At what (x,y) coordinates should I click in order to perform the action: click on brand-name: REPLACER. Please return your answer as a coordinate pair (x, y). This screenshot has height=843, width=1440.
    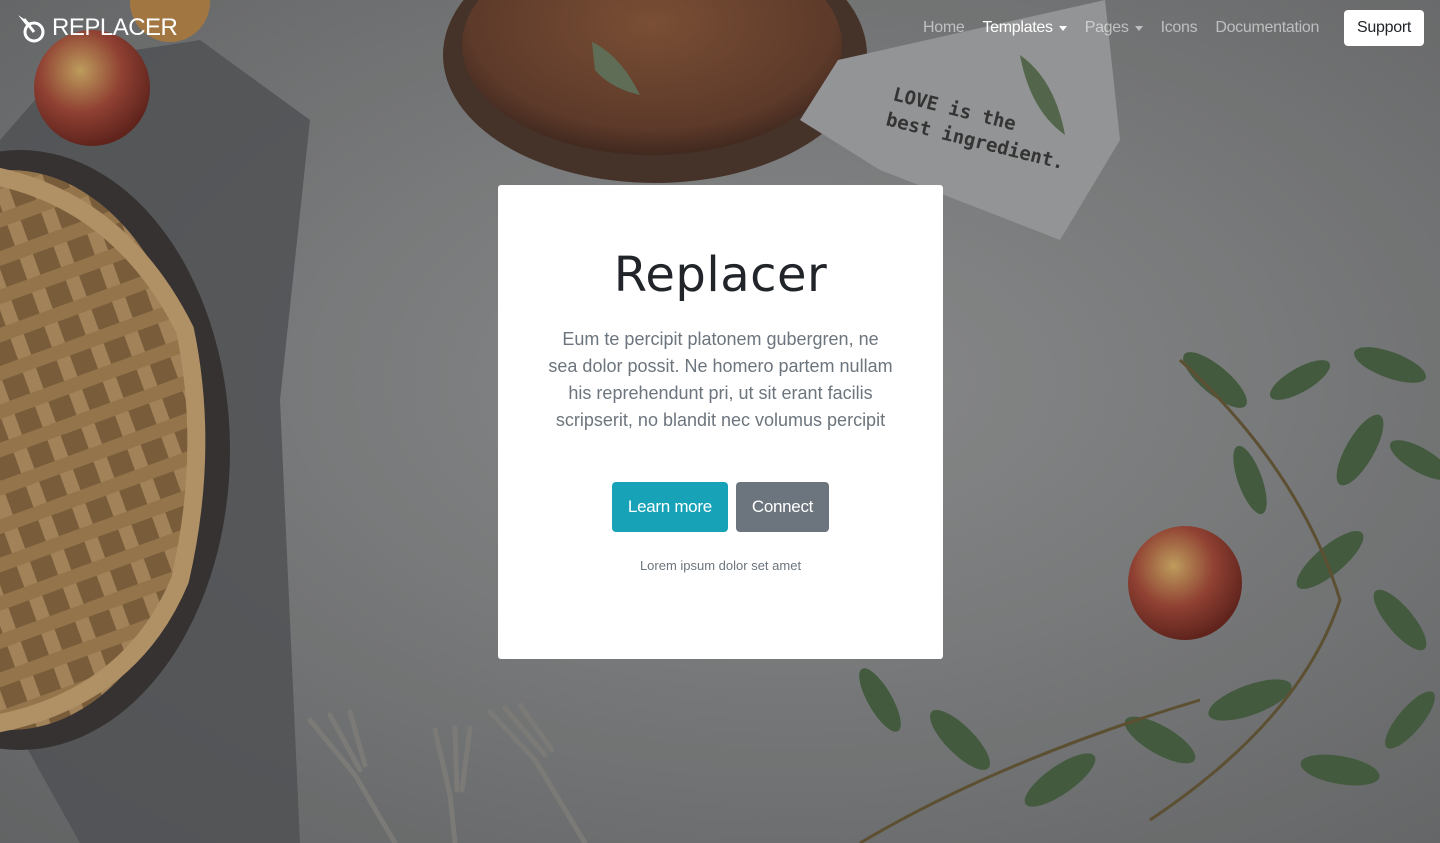
    Looking at the image, I should click on (115, 27).